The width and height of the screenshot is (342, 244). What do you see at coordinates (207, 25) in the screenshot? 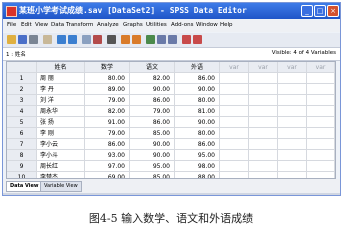
I see `menu-window: Window` at bounding box center [207, 25].